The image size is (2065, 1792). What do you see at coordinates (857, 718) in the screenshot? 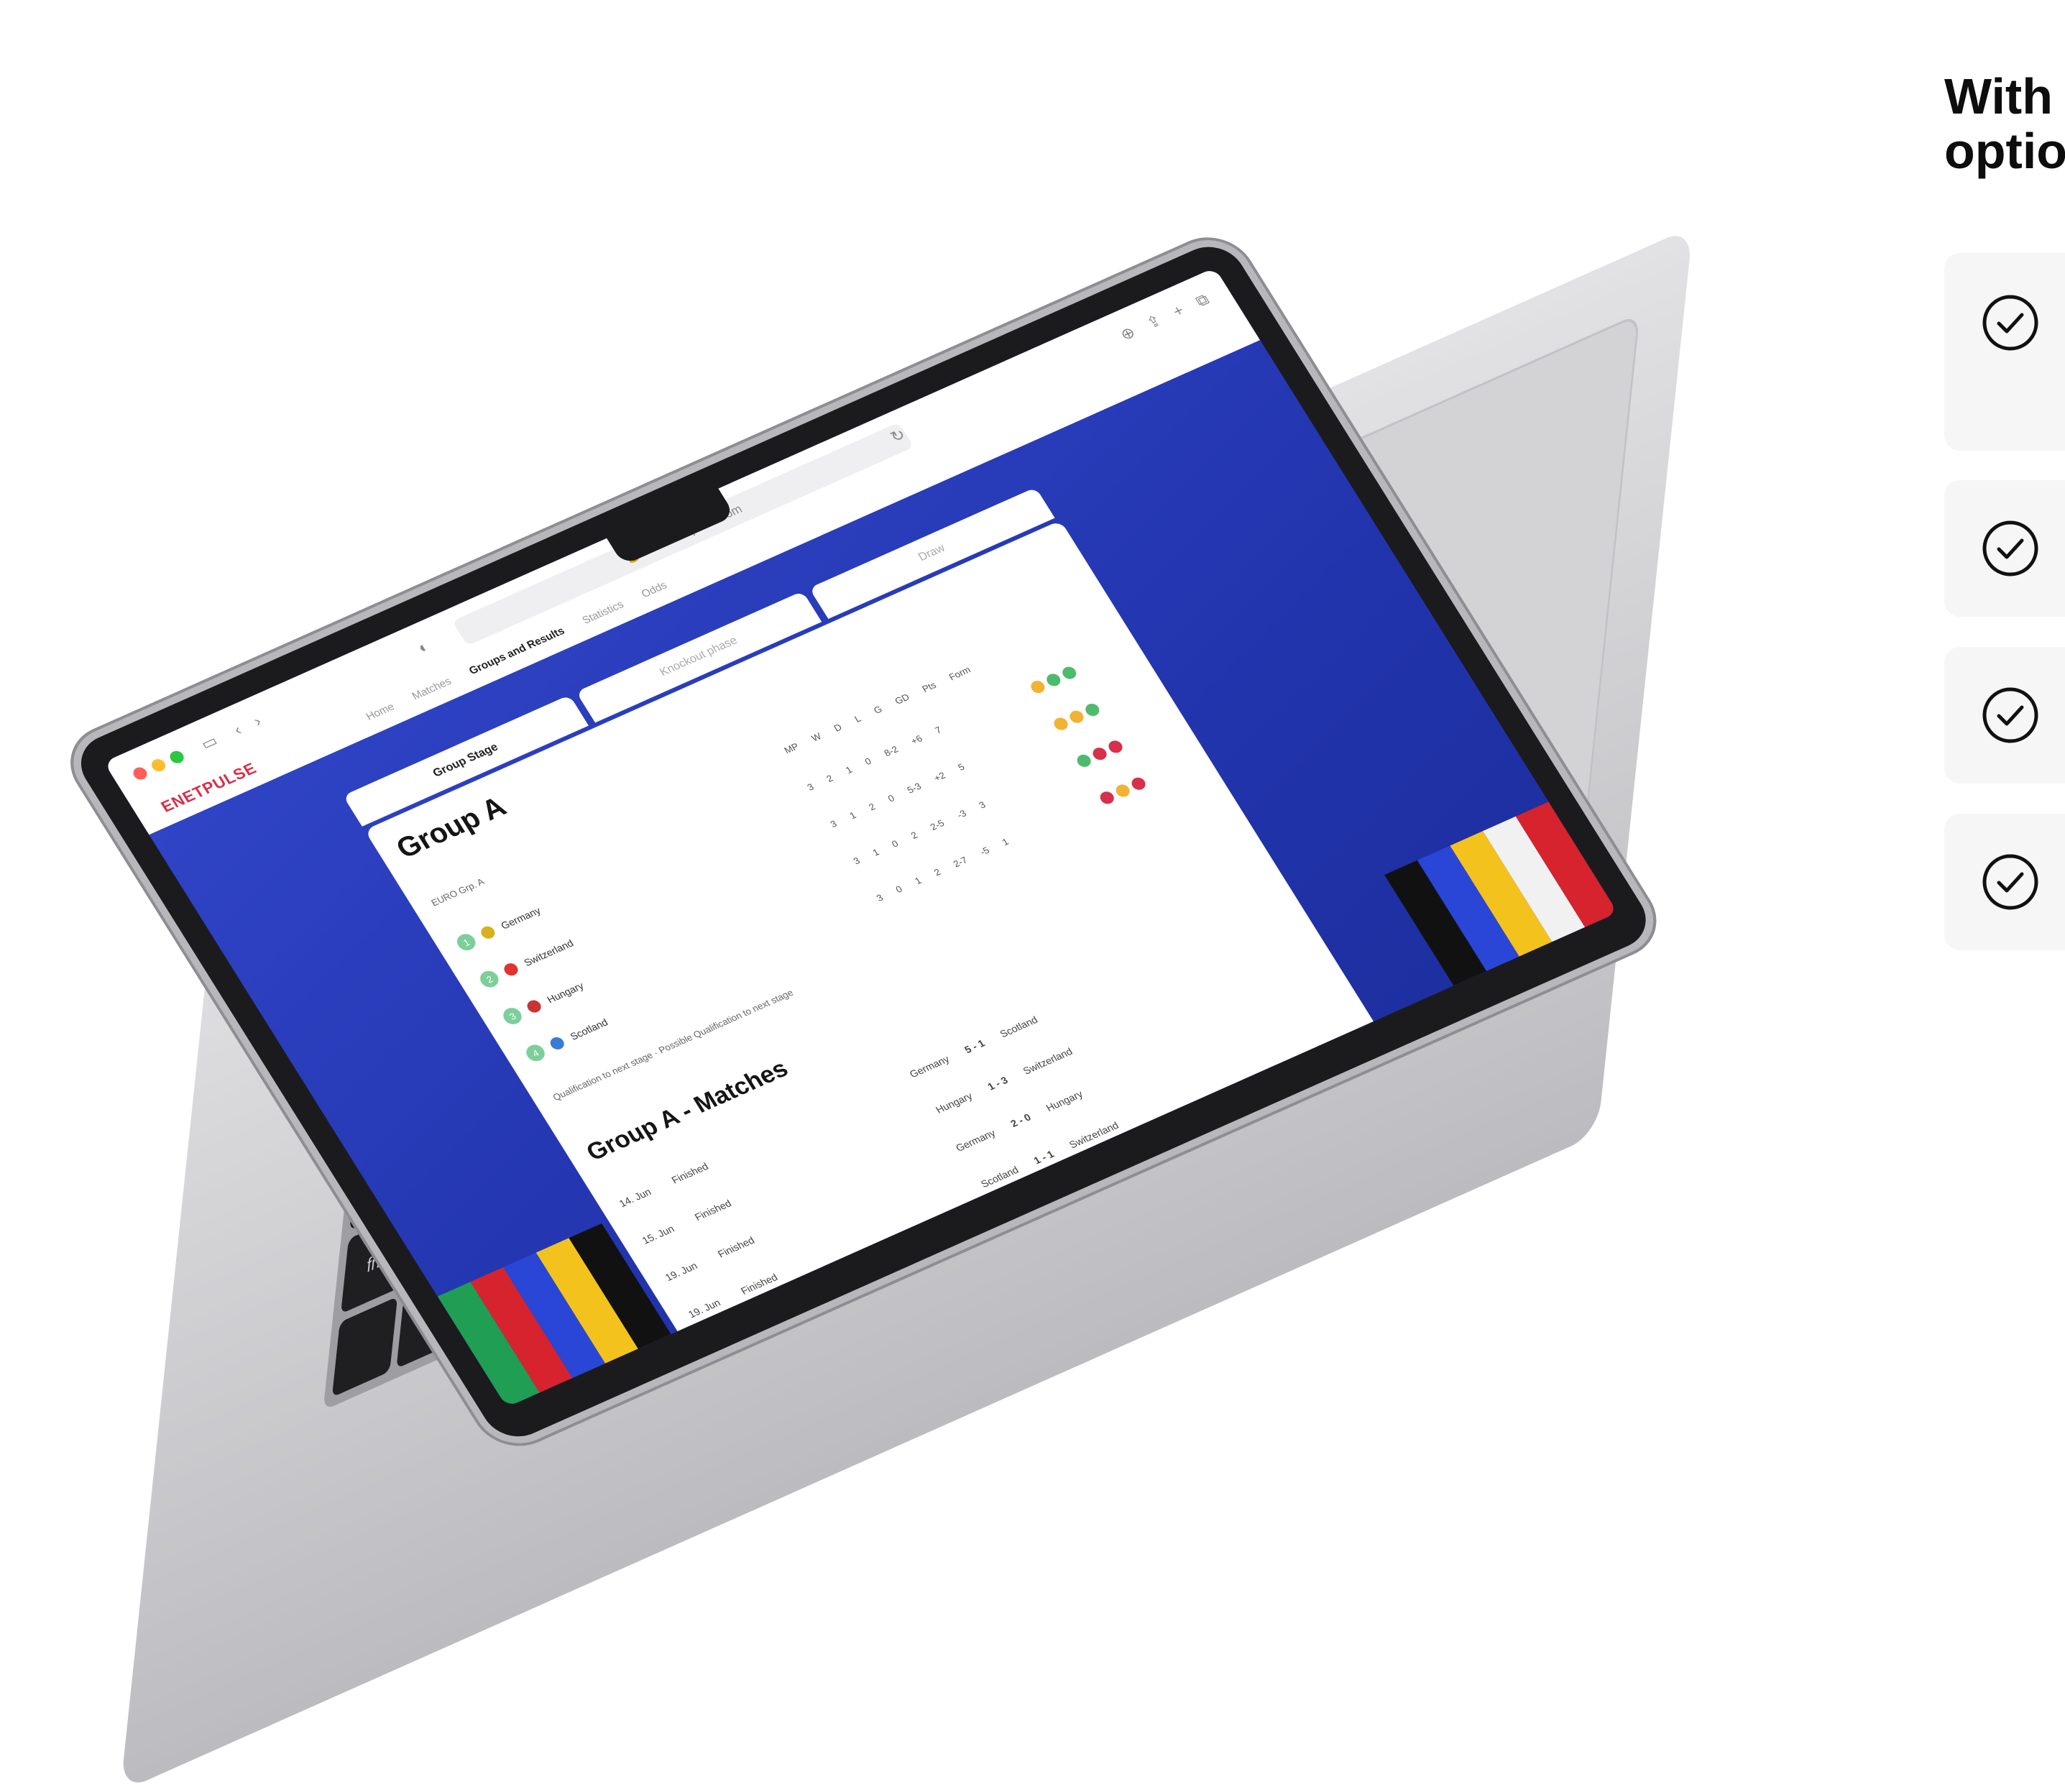
I see `header-l: L` at bounding box center [857, 718].